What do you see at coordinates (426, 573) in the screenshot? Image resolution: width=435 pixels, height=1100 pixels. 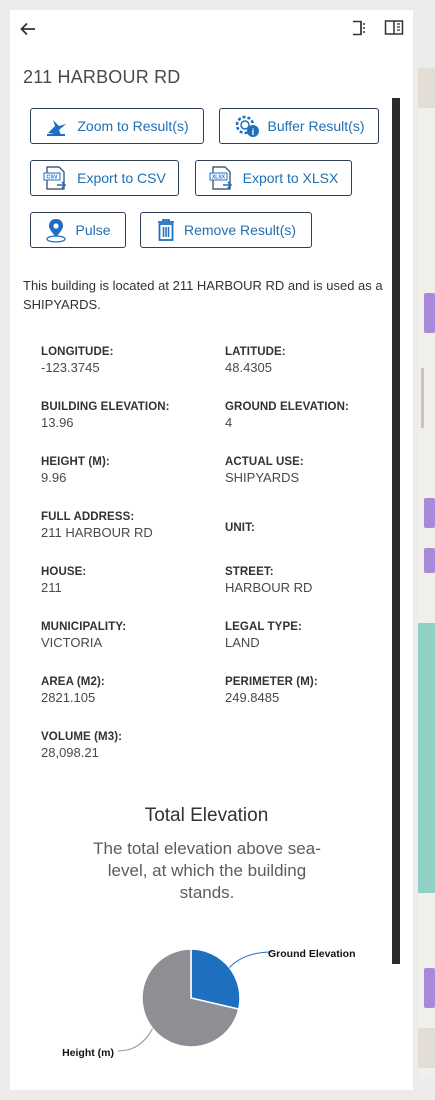 I see `map-background` at bounding box center [426, 573].